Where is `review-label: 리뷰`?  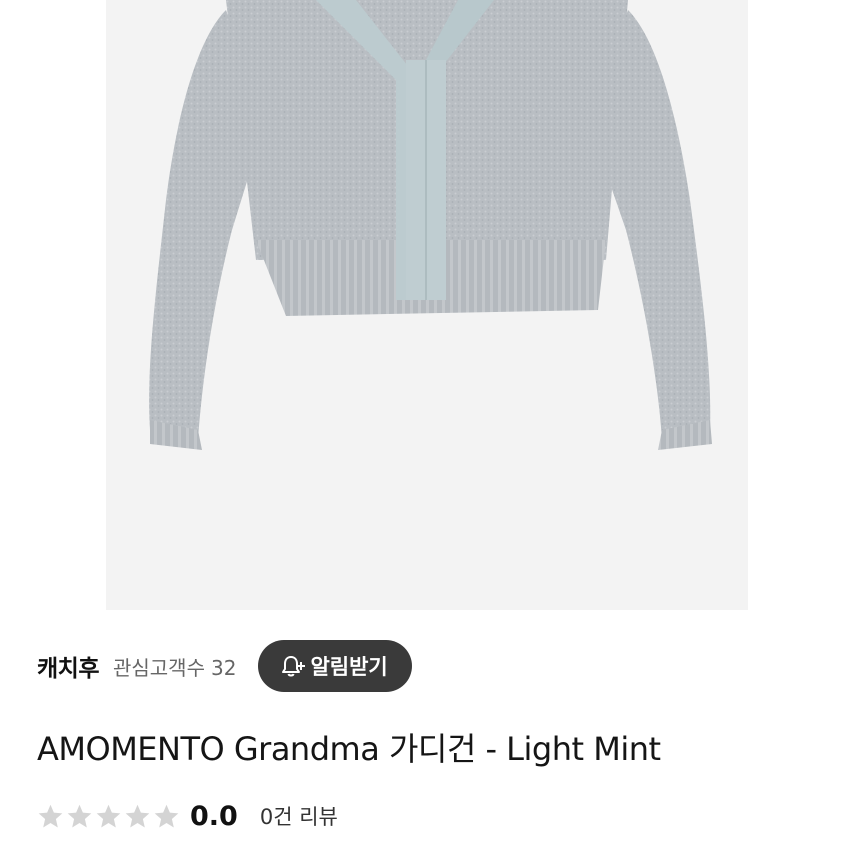
review-label: 리뷰 is located at coordinates (318, 817).